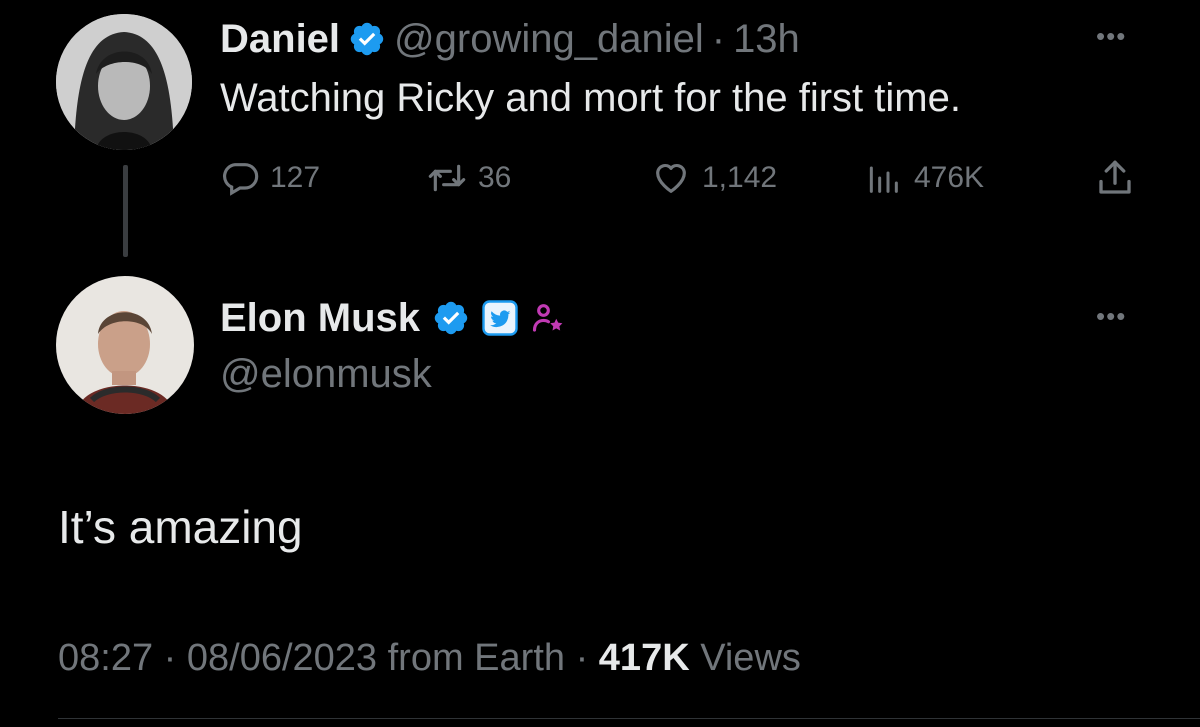 The image size is (1200, 727). I want to click on retweet-count: 36, so click(495, 177).